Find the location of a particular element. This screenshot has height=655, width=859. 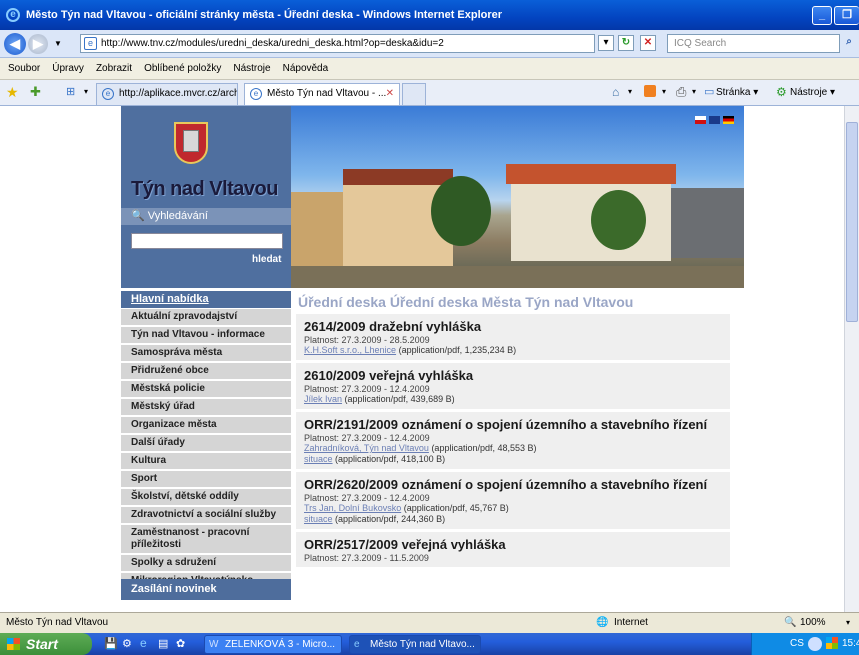

windows-logo-icon is located at coordinates (13, 644).